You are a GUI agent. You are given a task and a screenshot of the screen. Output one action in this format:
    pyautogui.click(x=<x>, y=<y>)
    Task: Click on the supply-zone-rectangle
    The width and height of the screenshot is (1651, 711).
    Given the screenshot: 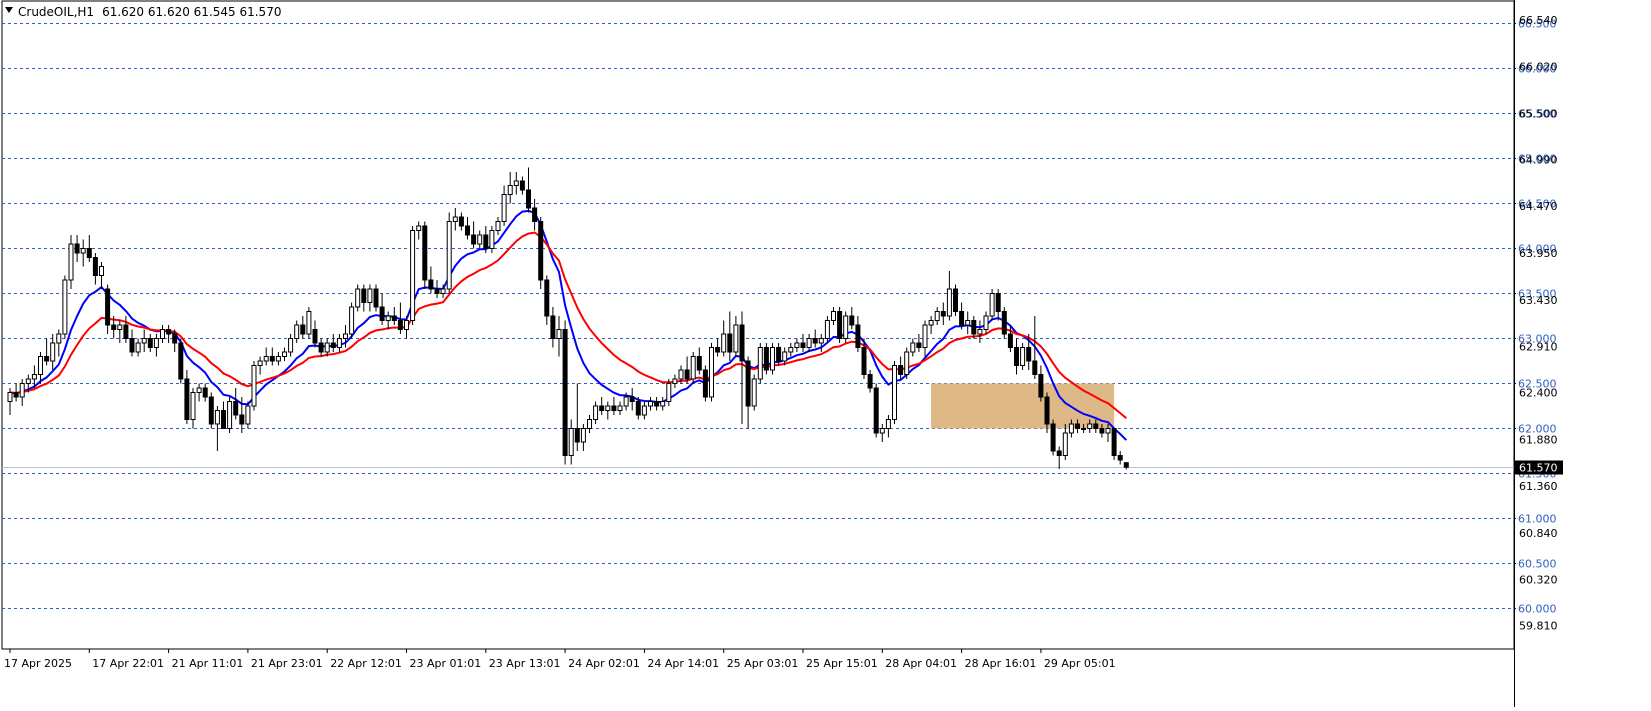 What is the action you would take?
    pyautogui.click(x=1023, y=406)
    